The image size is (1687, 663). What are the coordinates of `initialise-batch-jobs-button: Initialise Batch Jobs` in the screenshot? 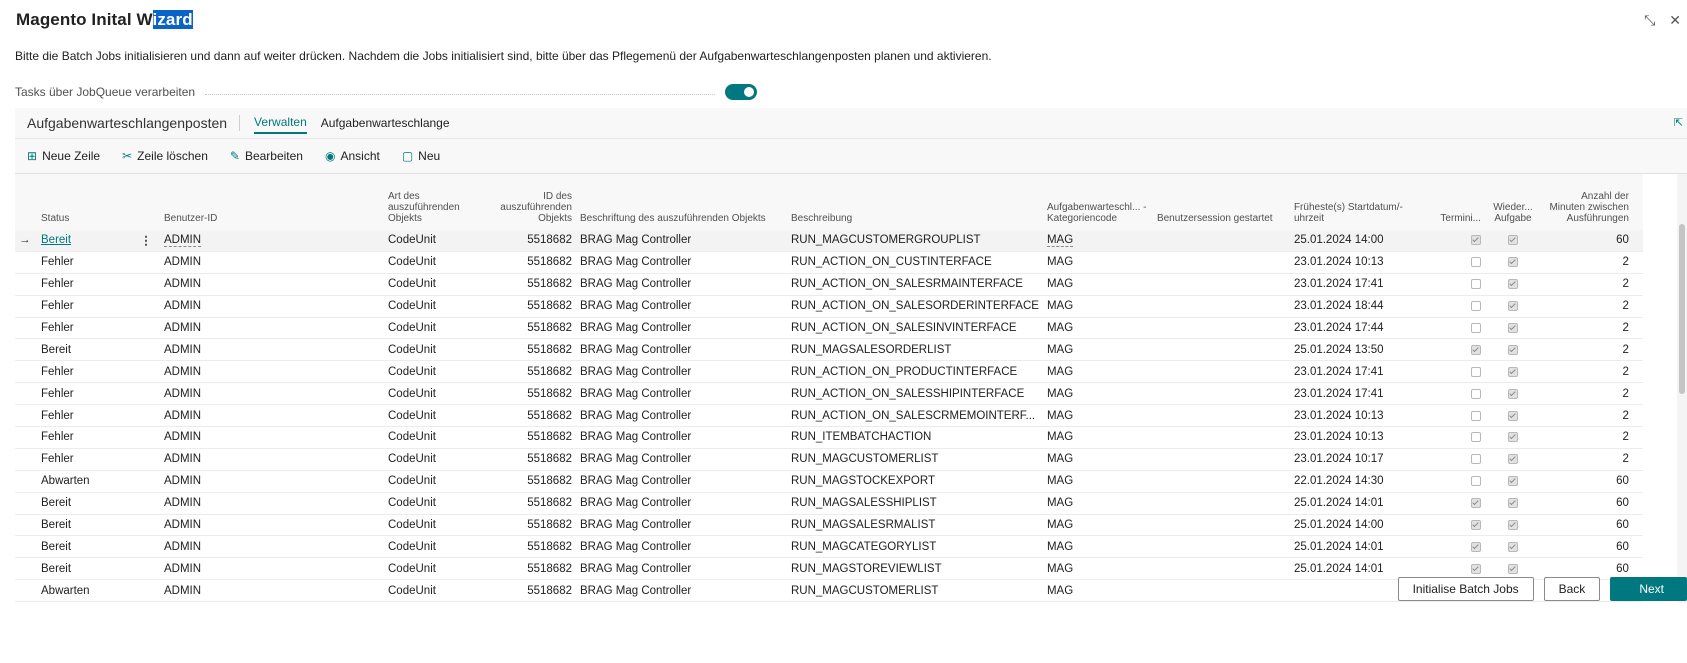 It's located at (1465, 589).